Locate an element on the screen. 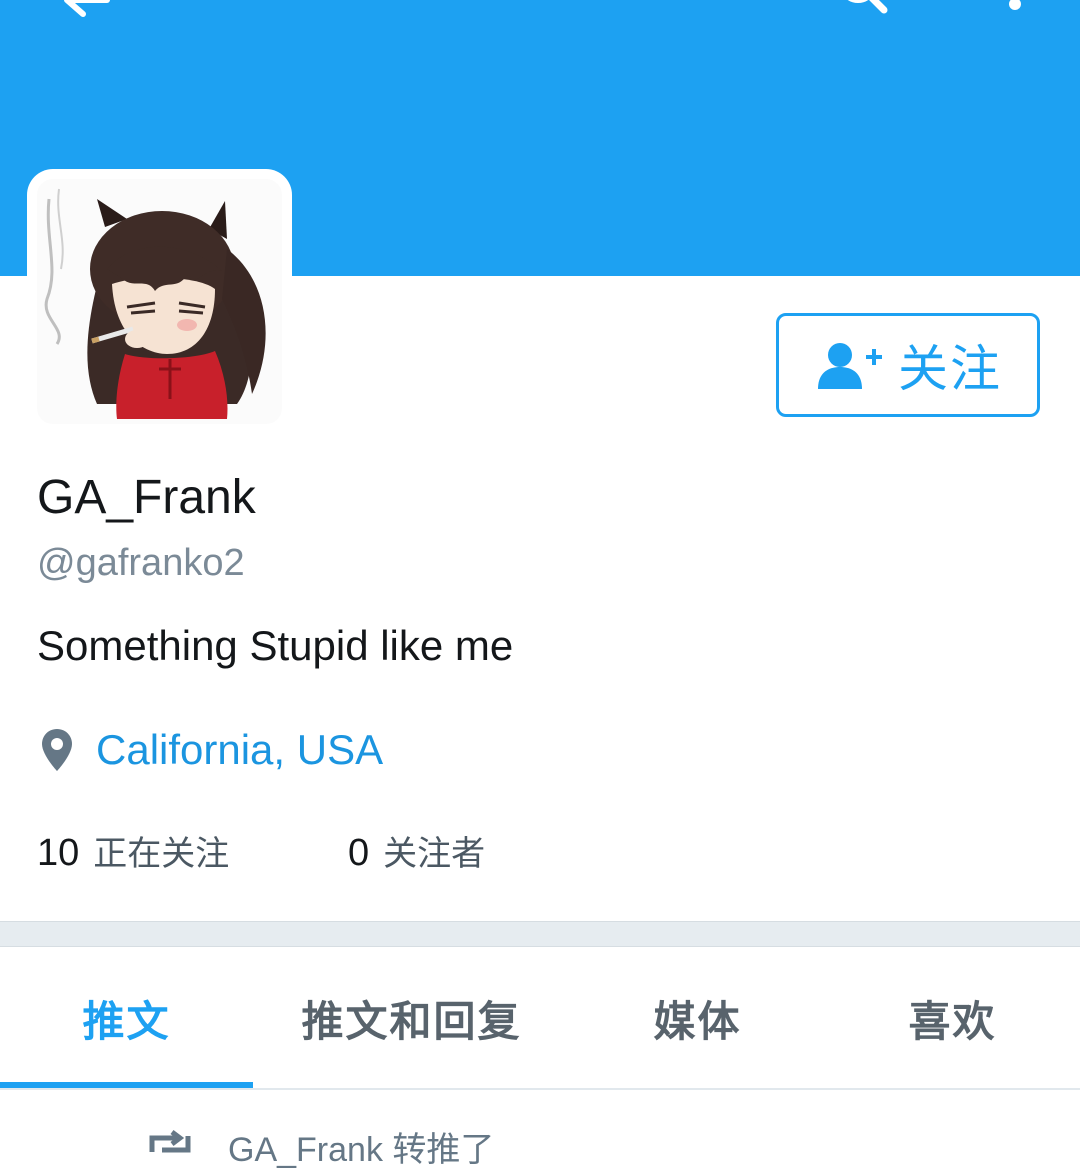 This screenshot has height=1171, width=1080. retweet-icon is located at coordinates (170, 1141).